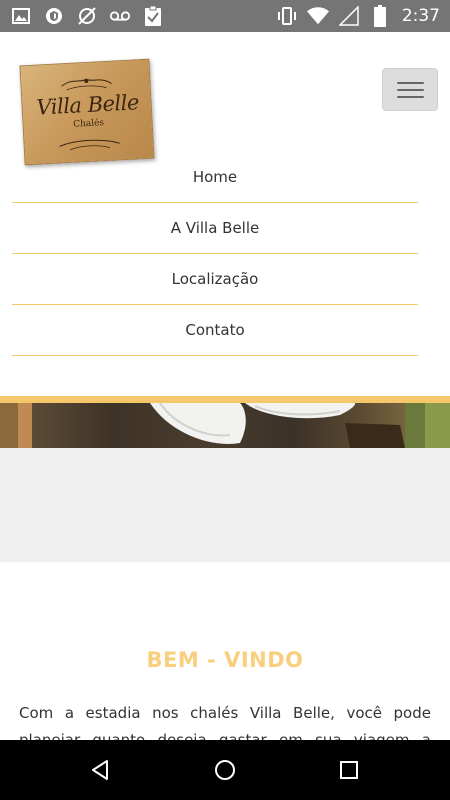 The height and width of the screenshot is (800, 450). What do you see at coordinates (317, 16) in the screenshot?
I see `wifi-icon` at bounding box center [317, 16].